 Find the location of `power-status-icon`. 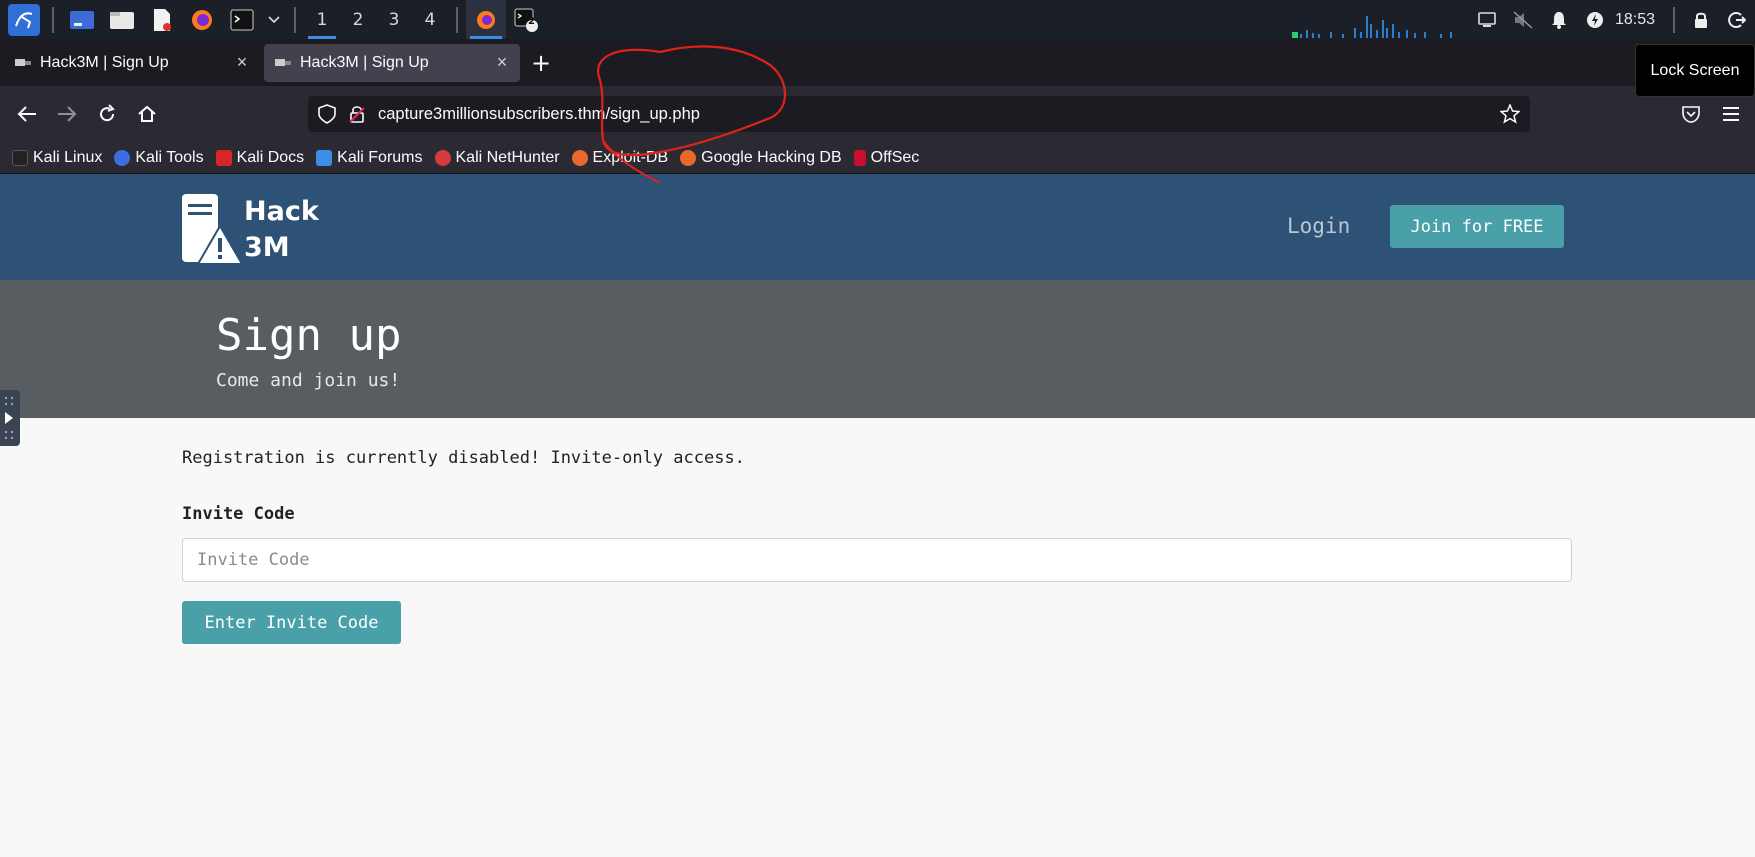

power-status-icon is located at coordinates (1595, 19).